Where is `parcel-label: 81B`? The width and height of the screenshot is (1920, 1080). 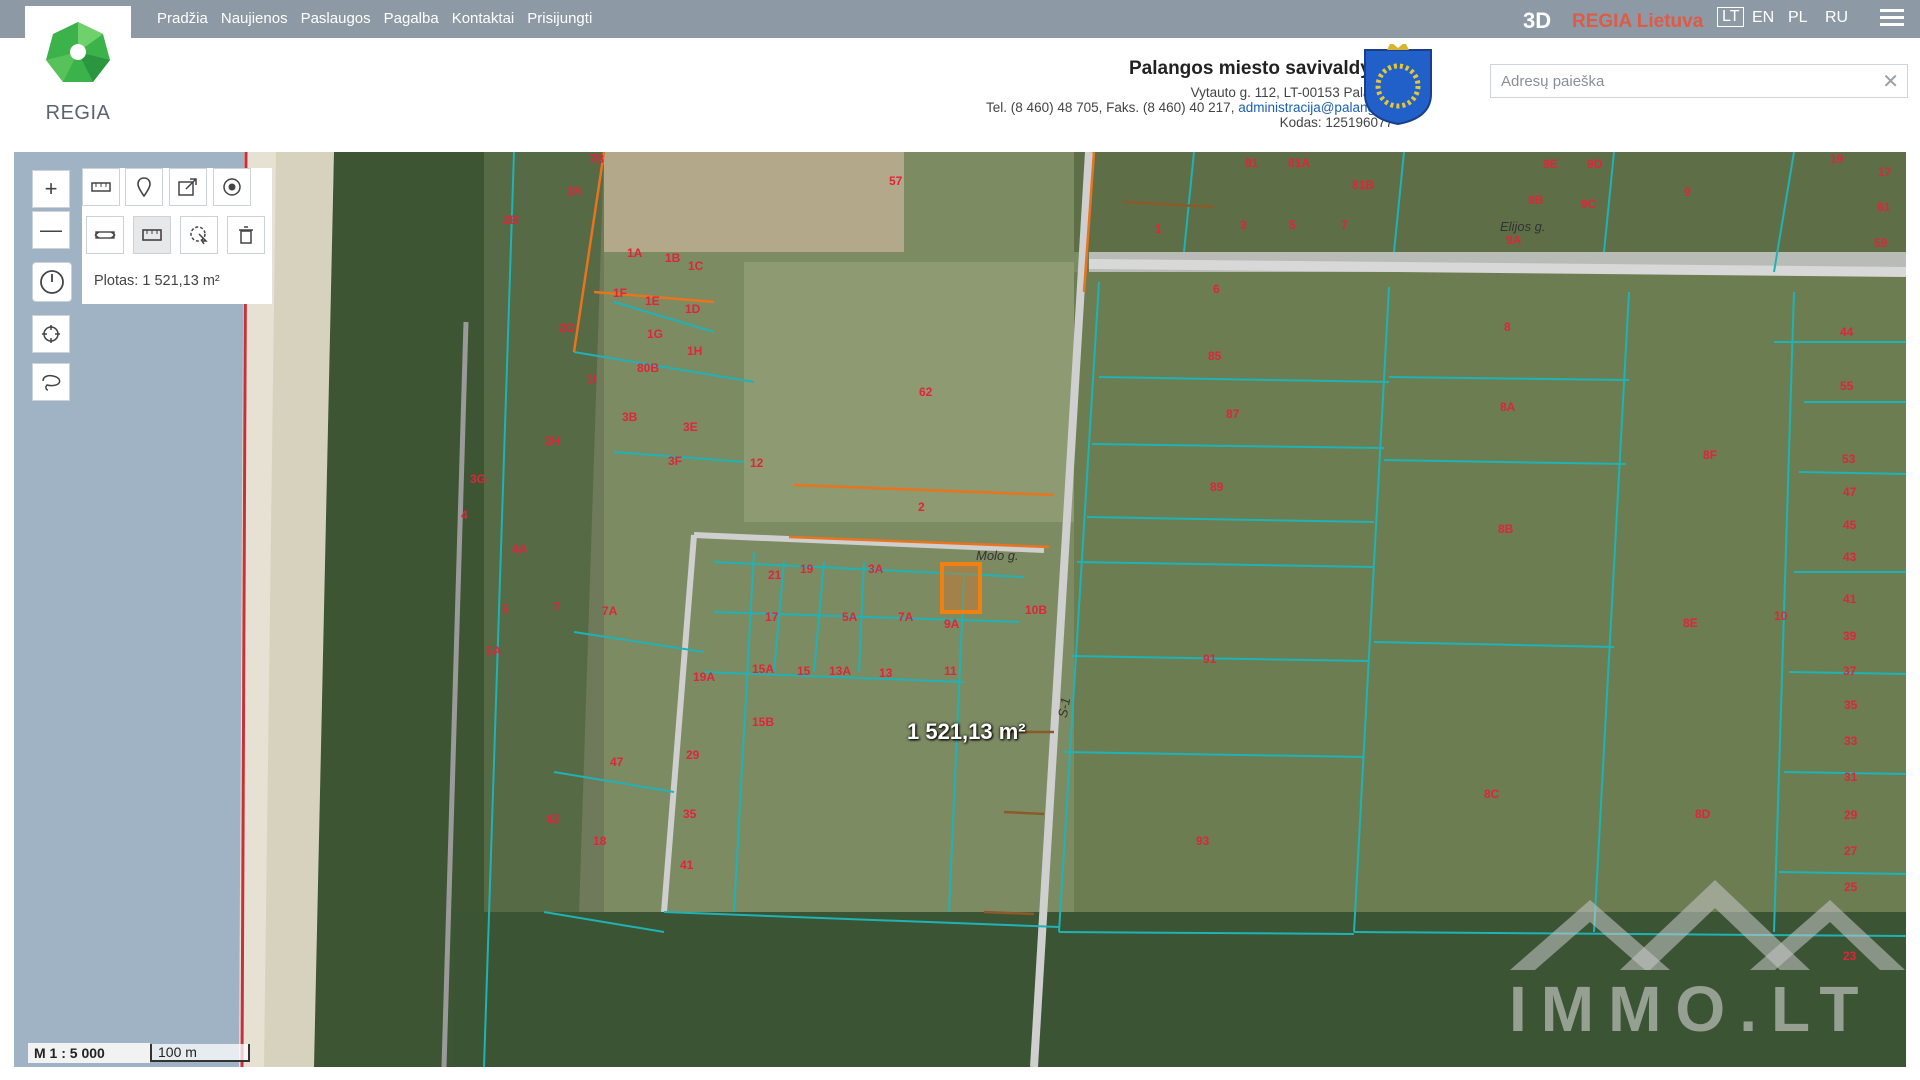
parcel-label: 81B is located at coordinates (1363, 185).